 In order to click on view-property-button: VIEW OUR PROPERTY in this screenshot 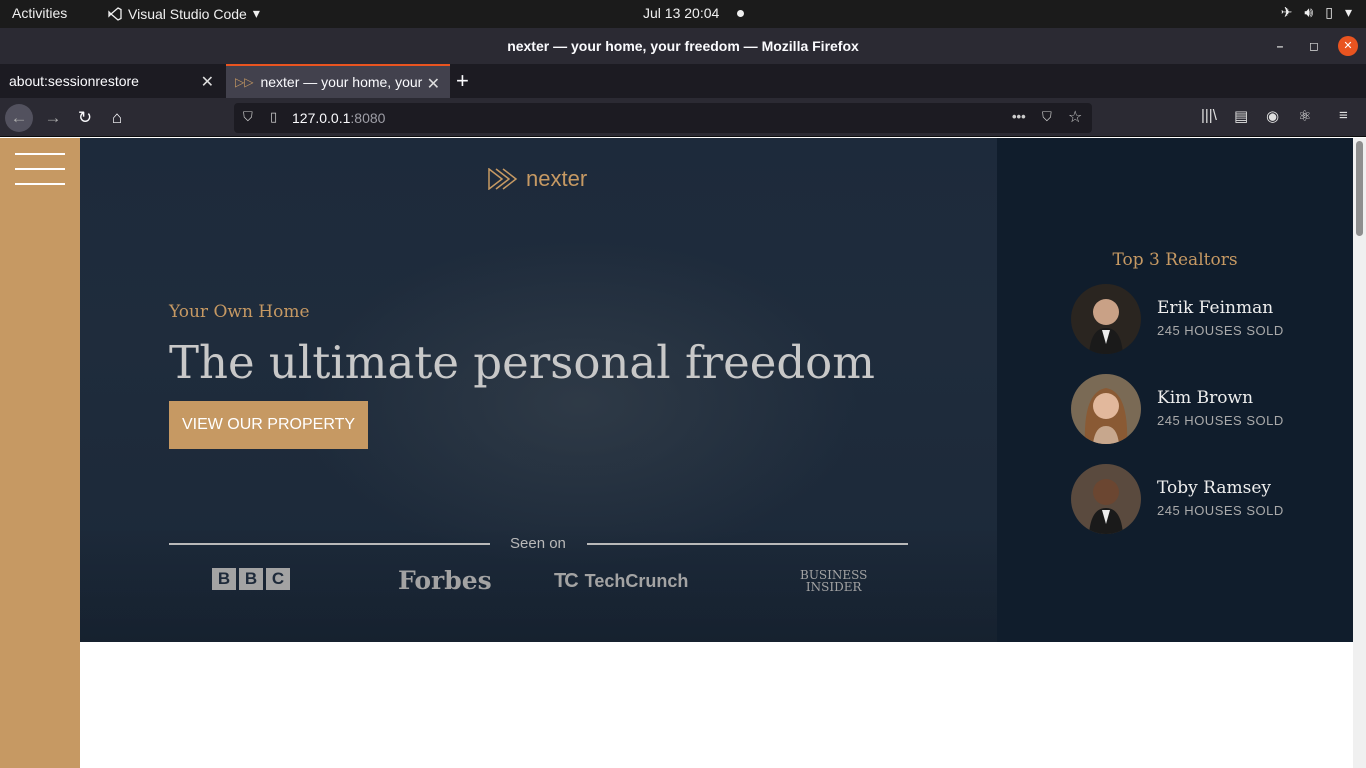, I will do `click(268, 425)`.